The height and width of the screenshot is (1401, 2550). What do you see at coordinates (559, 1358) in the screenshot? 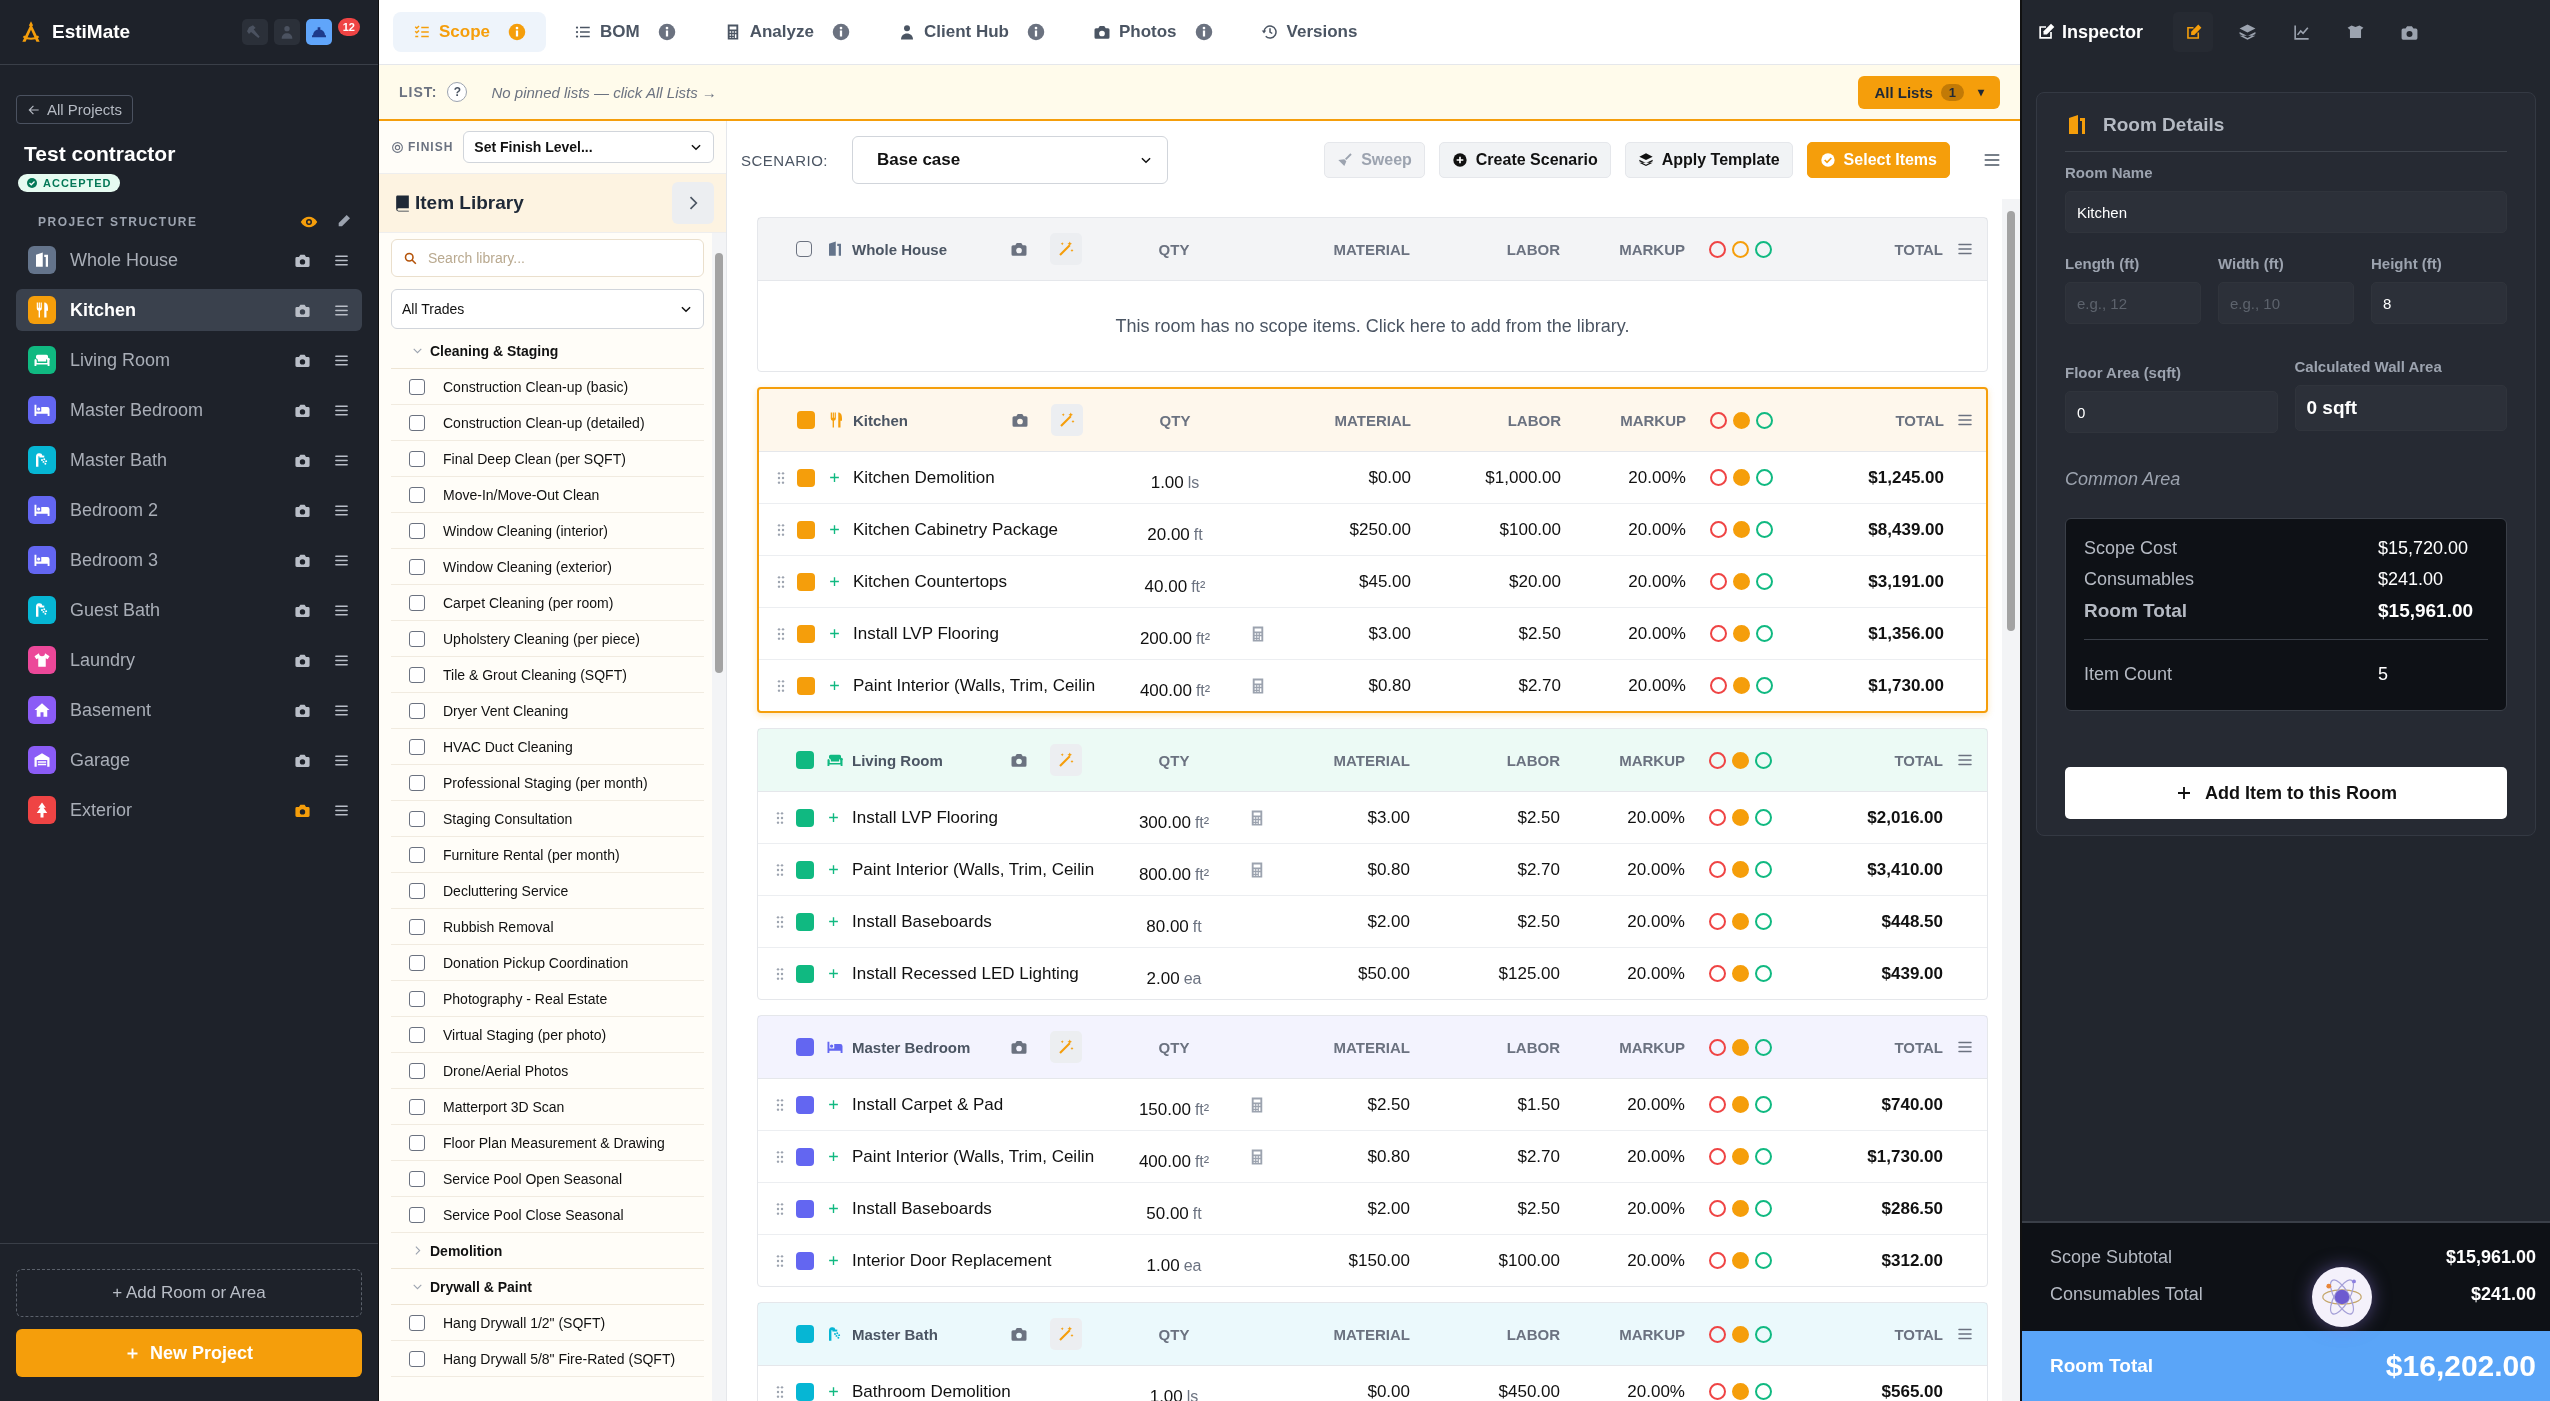
I see `library-item: Hang Drywall 5/8" Fire-Rated (SQFT)` at bounding box center [559, 1358].